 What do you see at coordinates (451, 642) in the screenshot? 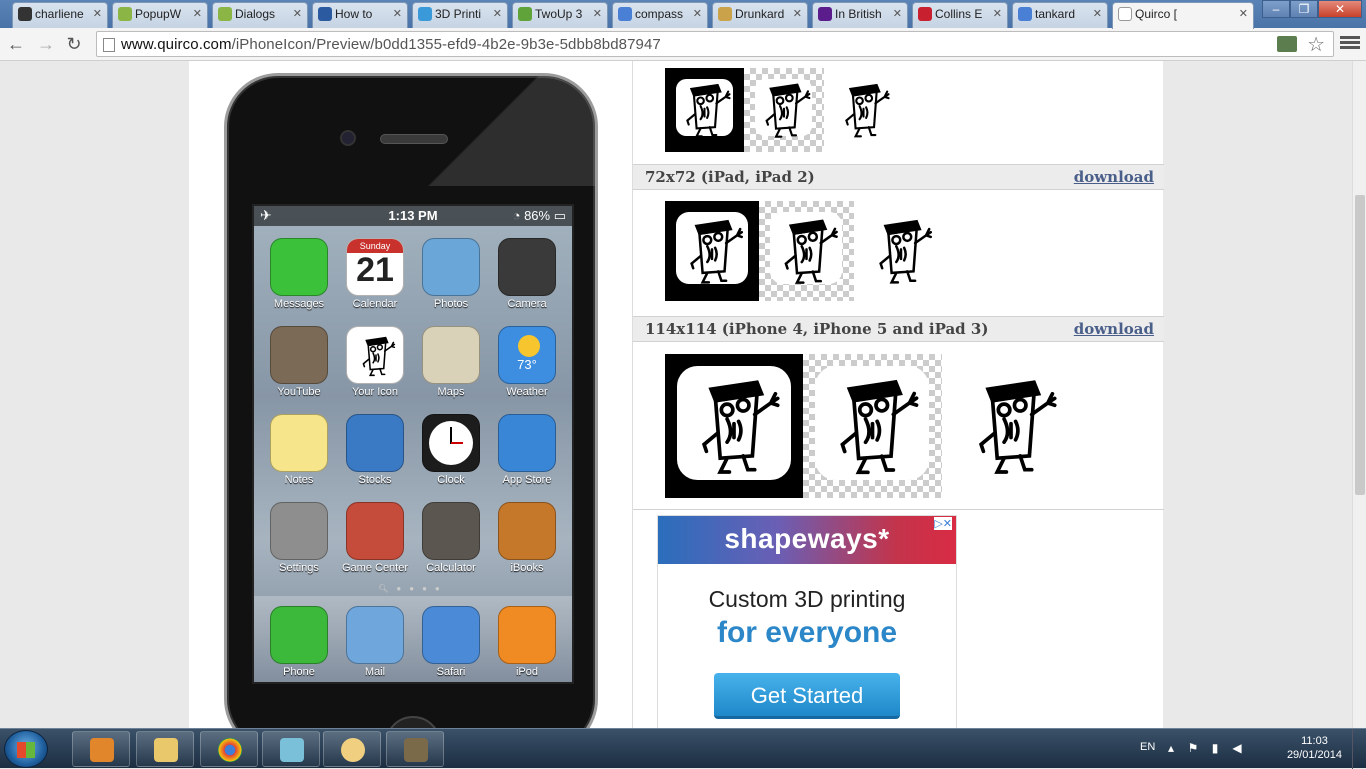
I see `app-safari: Safari` at bounding box center [451, 642].